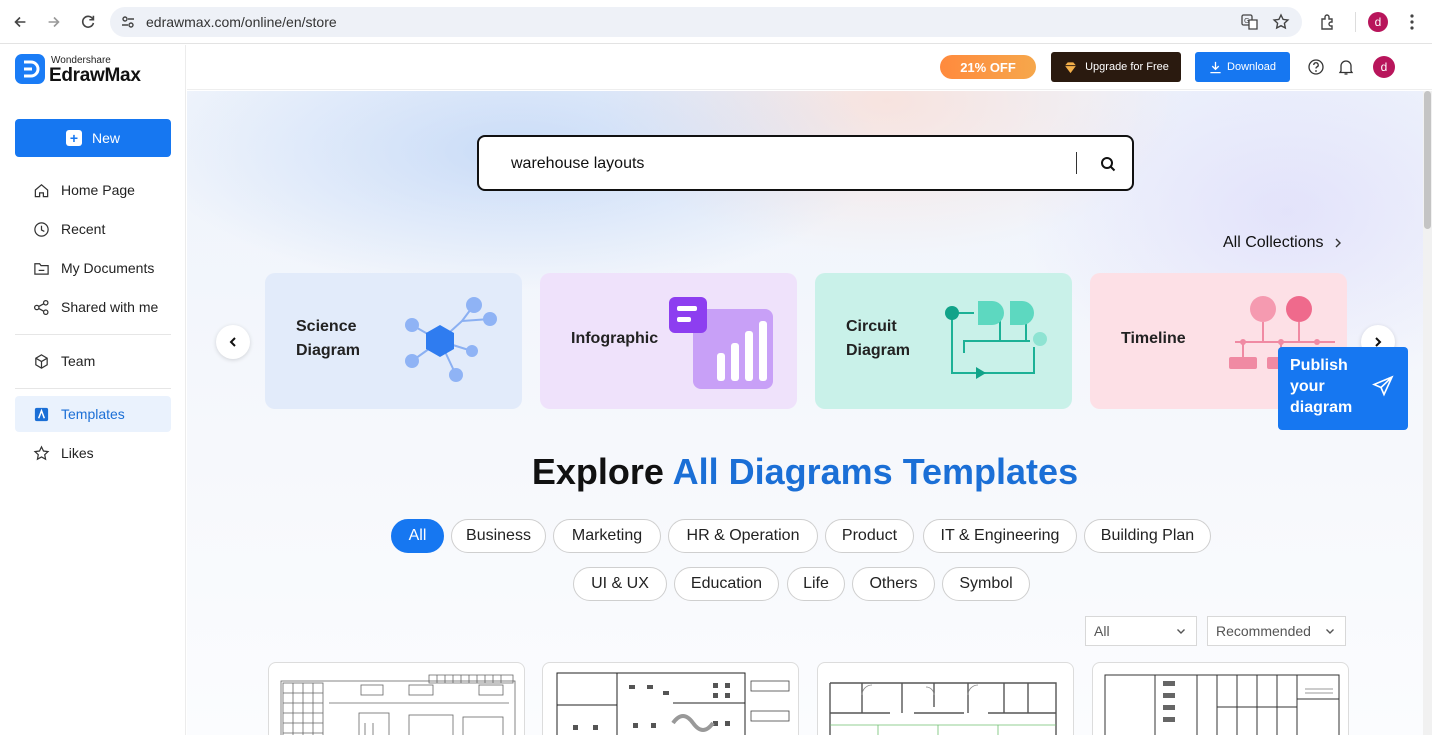 This screenshot has height=735, width=1432. Describe the element at coordinates (1153, 338) in the screenshot. I see `collection-card-label: Timeline` at that location.